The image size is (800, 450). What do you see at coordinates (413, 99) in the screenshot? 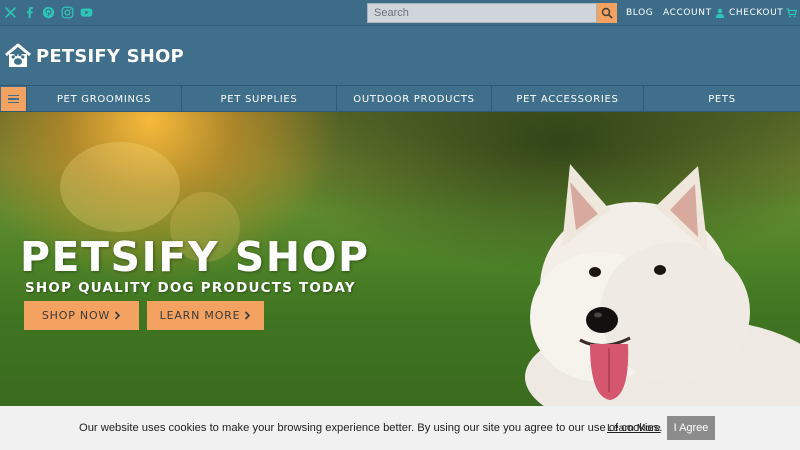
I see `nav-item-outdoor-products: OUTDOOR PRODUCTS` at bounding box center [413, 99].